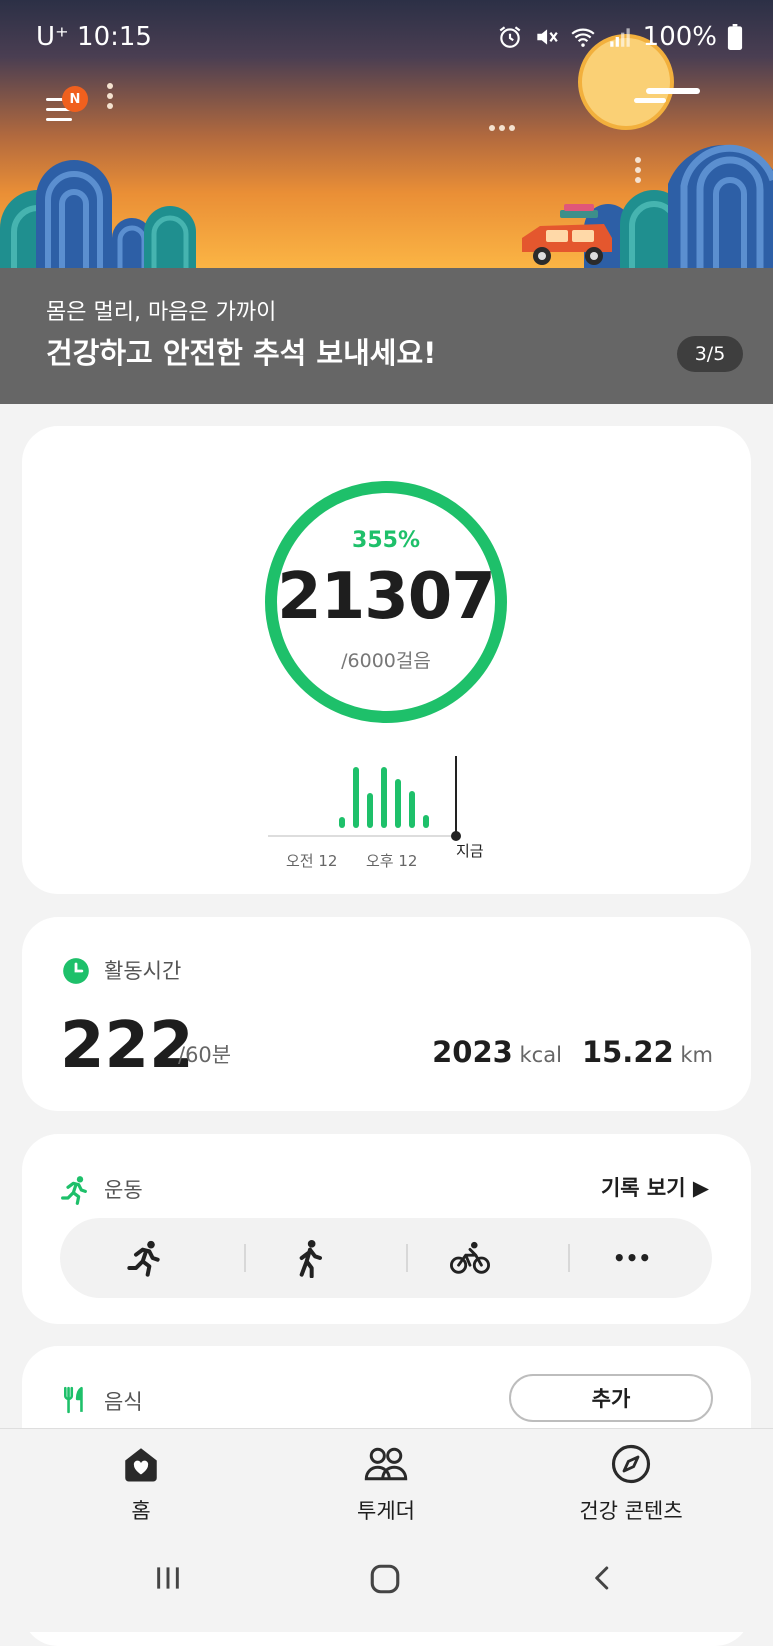 The image size is (773, 1646). Describe the element at coordinates (547, 37) in the screenshot. I see `mute-icon` at that location.